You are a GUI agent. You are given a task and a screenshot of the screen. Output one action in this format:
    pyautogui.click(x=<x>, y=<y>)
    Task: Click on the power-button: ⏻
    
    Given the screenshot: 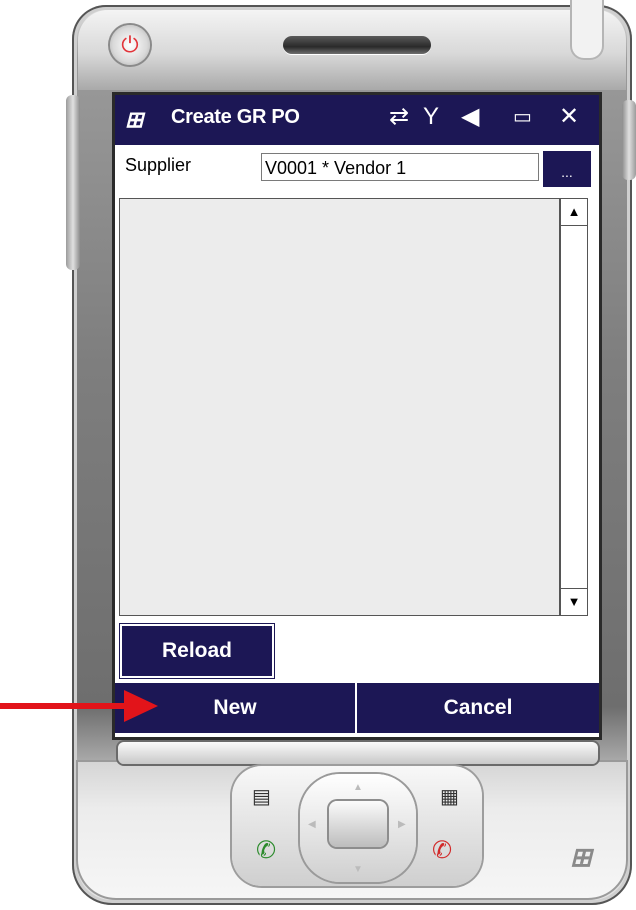 What is the action you would take?
    pyautogui.click(x=130, y=45)
    